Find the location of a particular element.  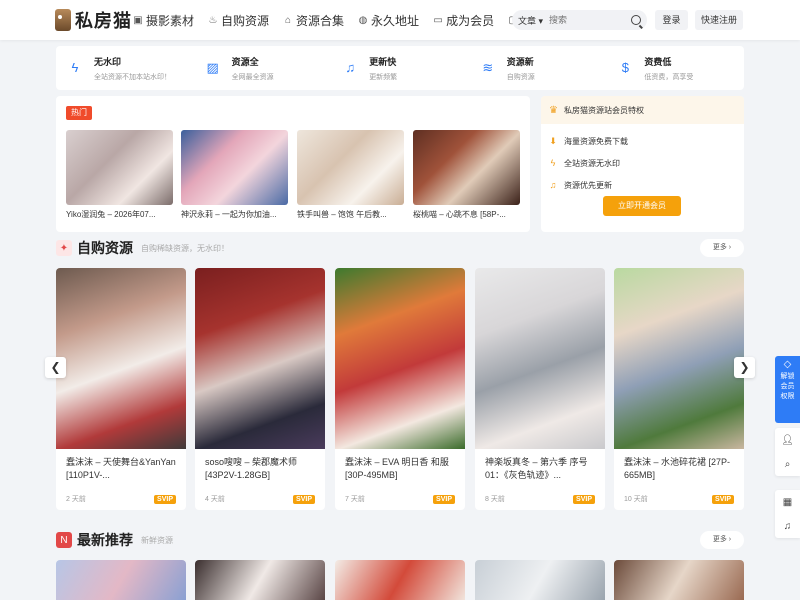

crown-icon: ♛ is located at coordinates (553, 110).